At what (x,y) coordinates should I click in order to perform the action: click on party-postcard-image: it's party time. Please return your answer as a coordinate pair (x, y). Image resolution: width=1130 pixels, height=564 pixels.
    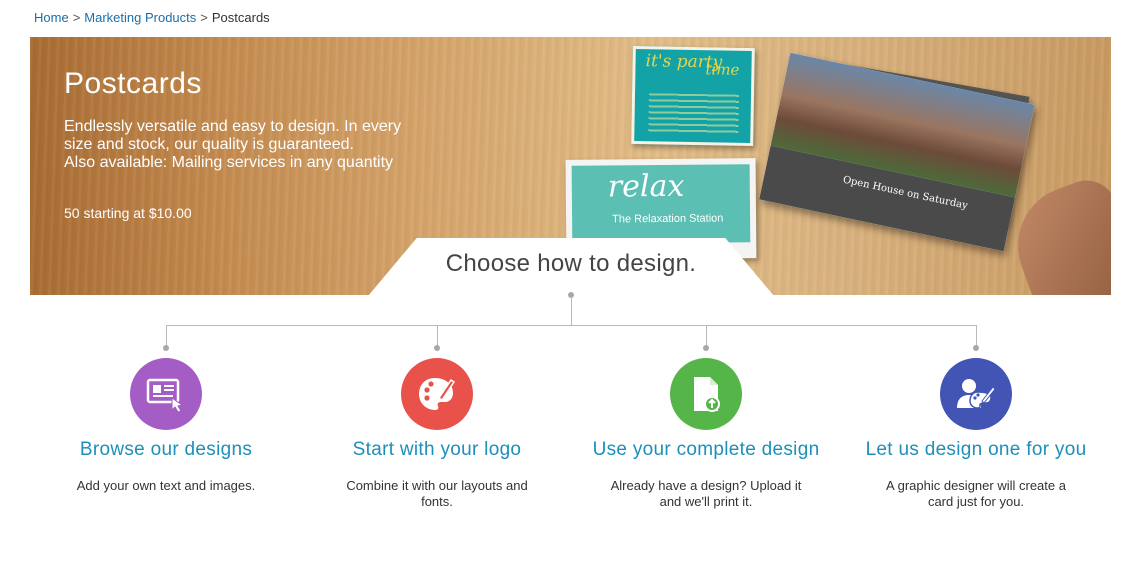
    Looking at the image, I should click on (693, 96).